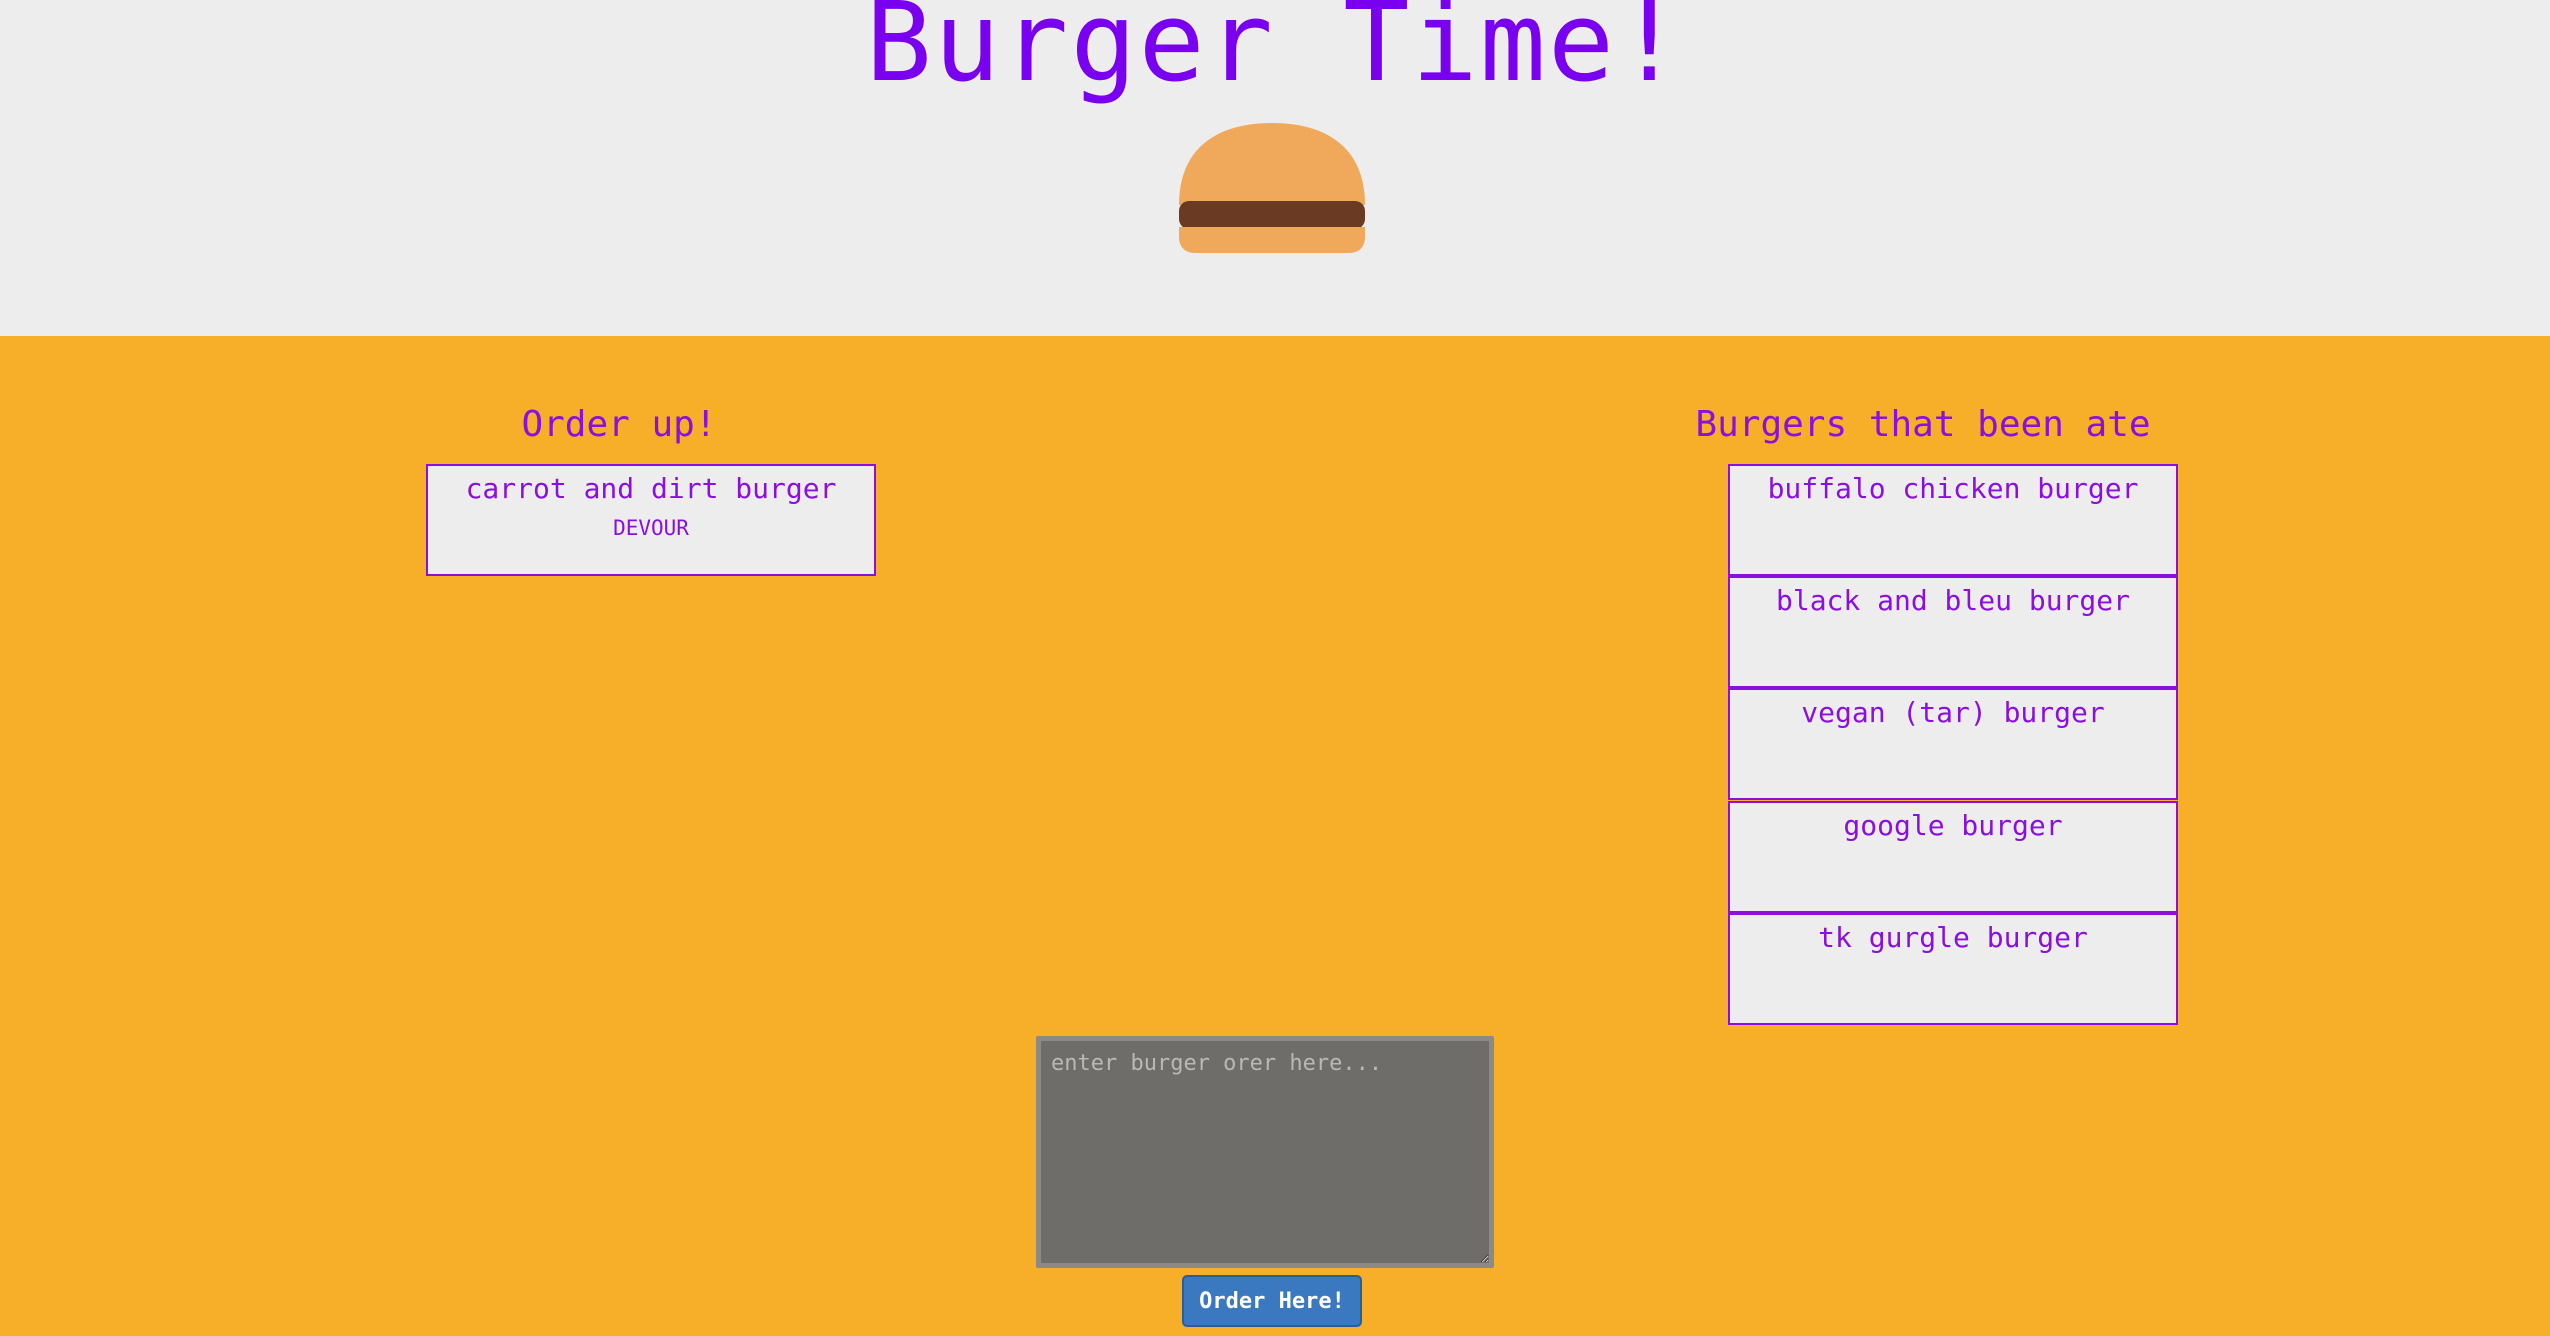 Image resolution: width=2550 pixels, height=1336 pixels. What do you see at coordinates (1953, 937) in the screenshot?
I see `burger-name: tk gurgle burger` at bounding box center [1953, 937].